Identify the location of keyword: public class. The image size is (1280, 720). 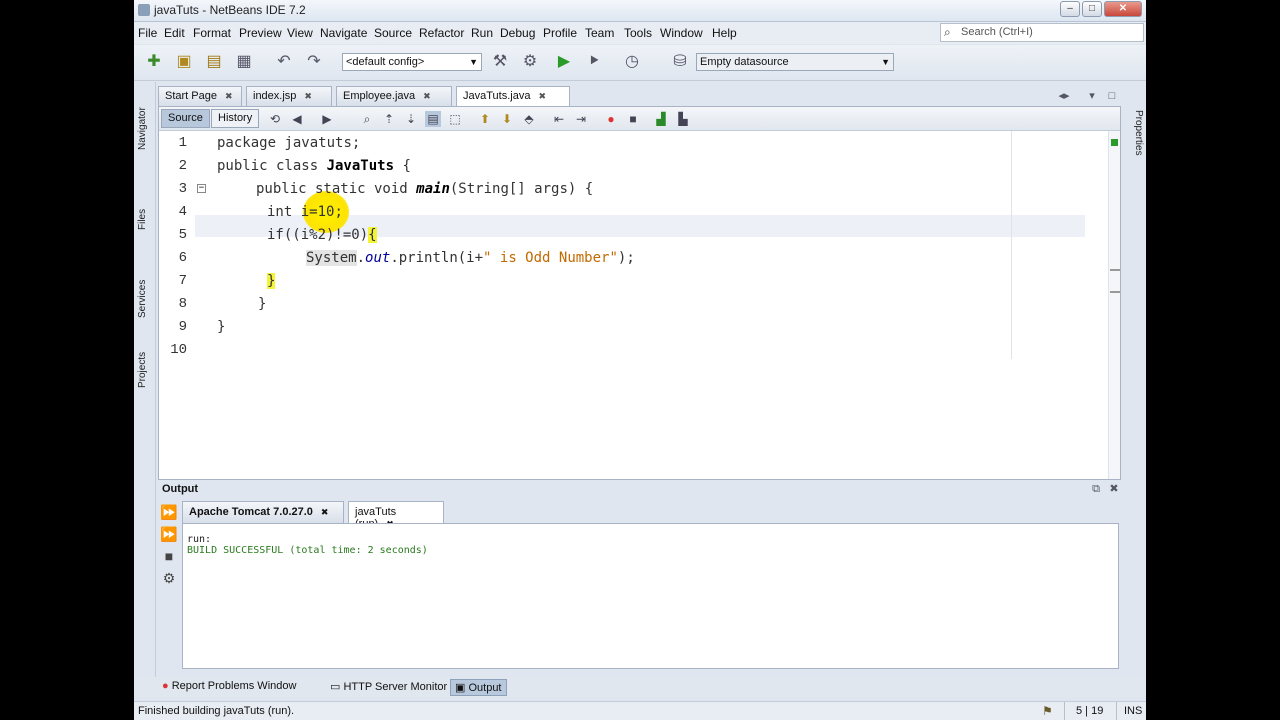
(272, 166).